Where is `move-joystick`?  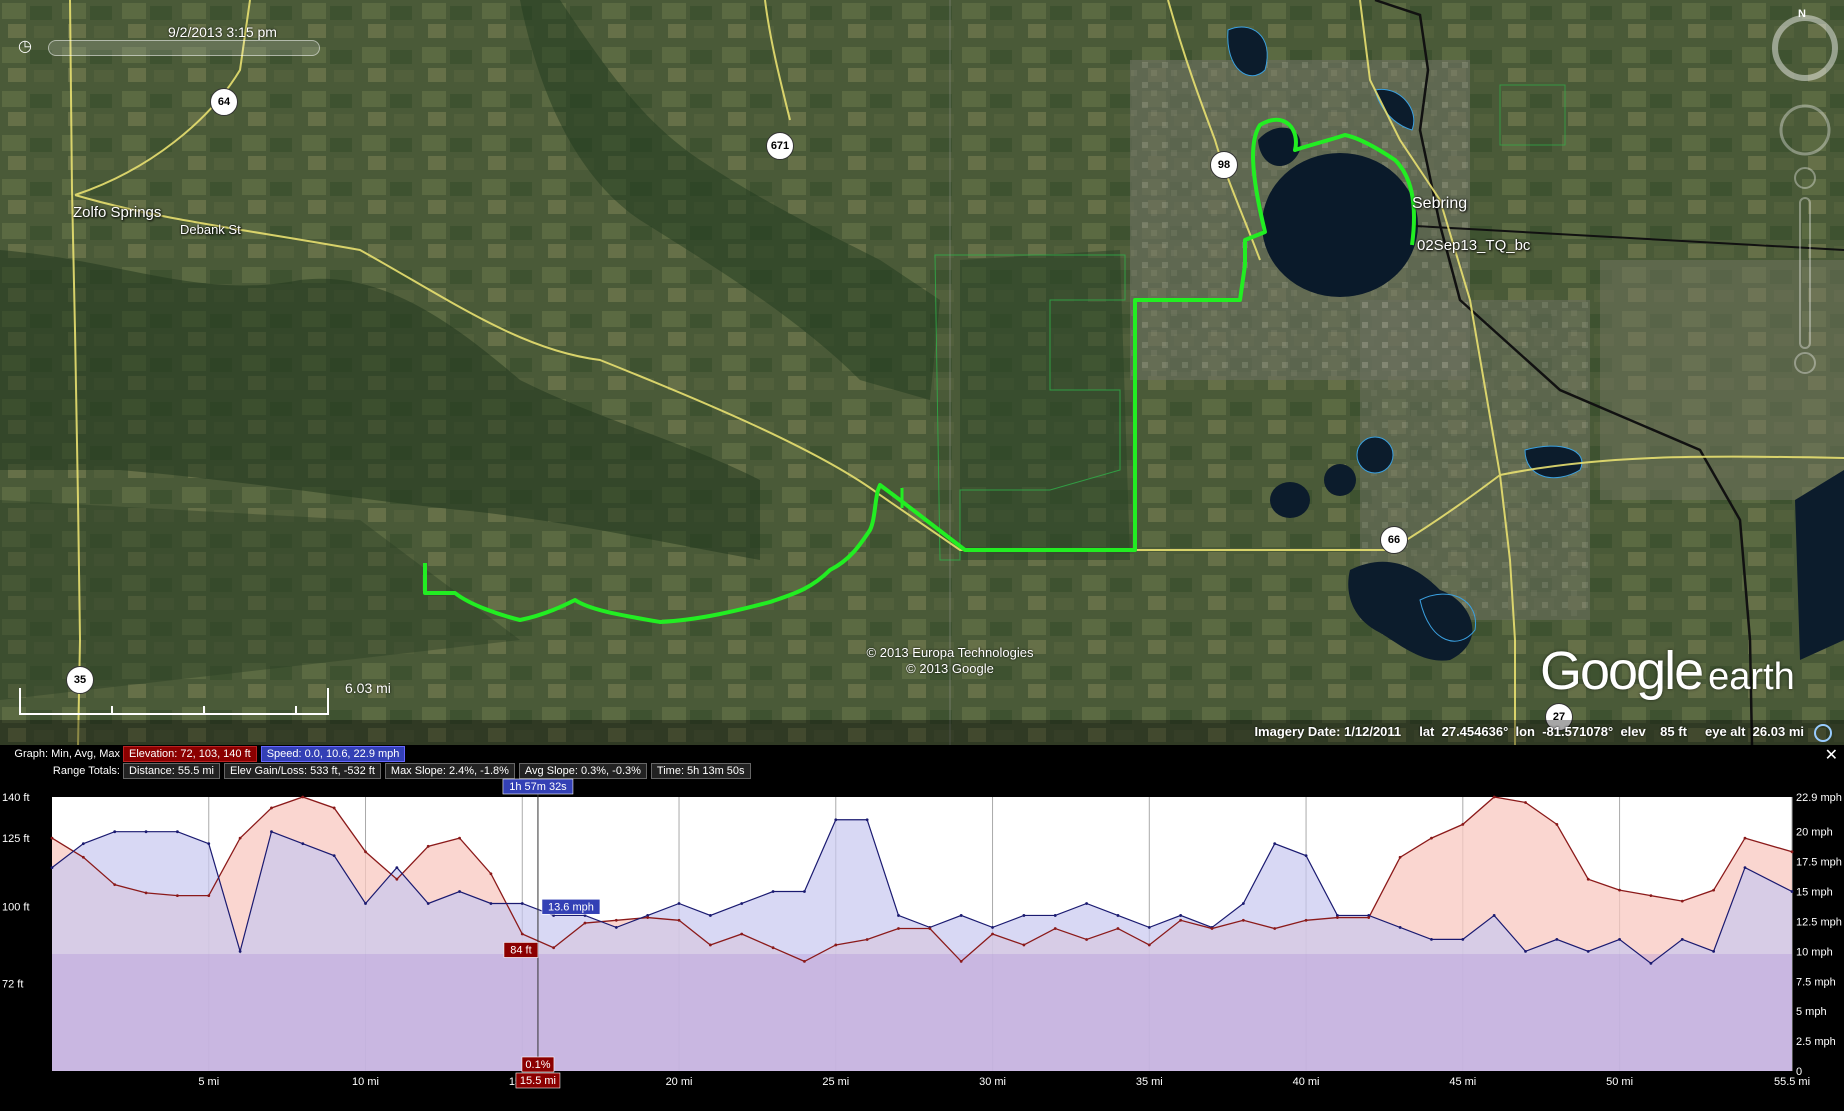
move-joystick is located at coordinates (1805, 130).